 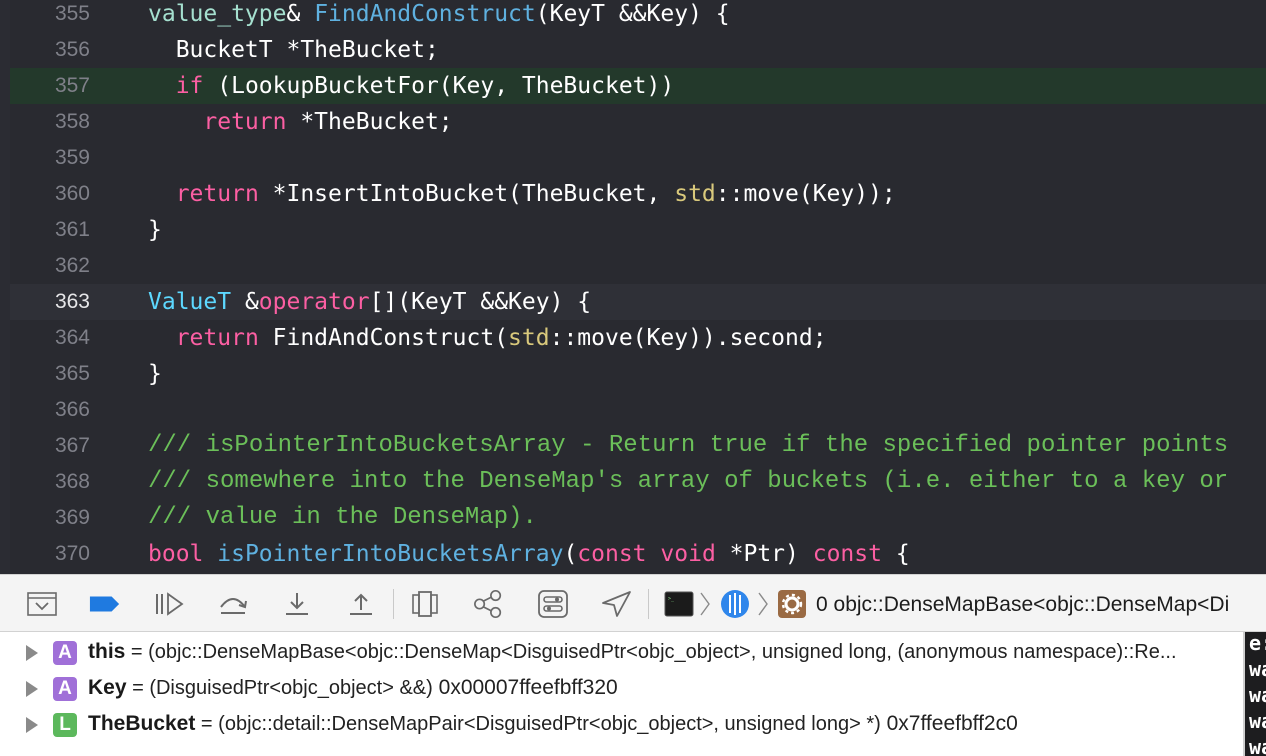 I want to click on terminal-app-icon: >_, so click(x=679, y=604).